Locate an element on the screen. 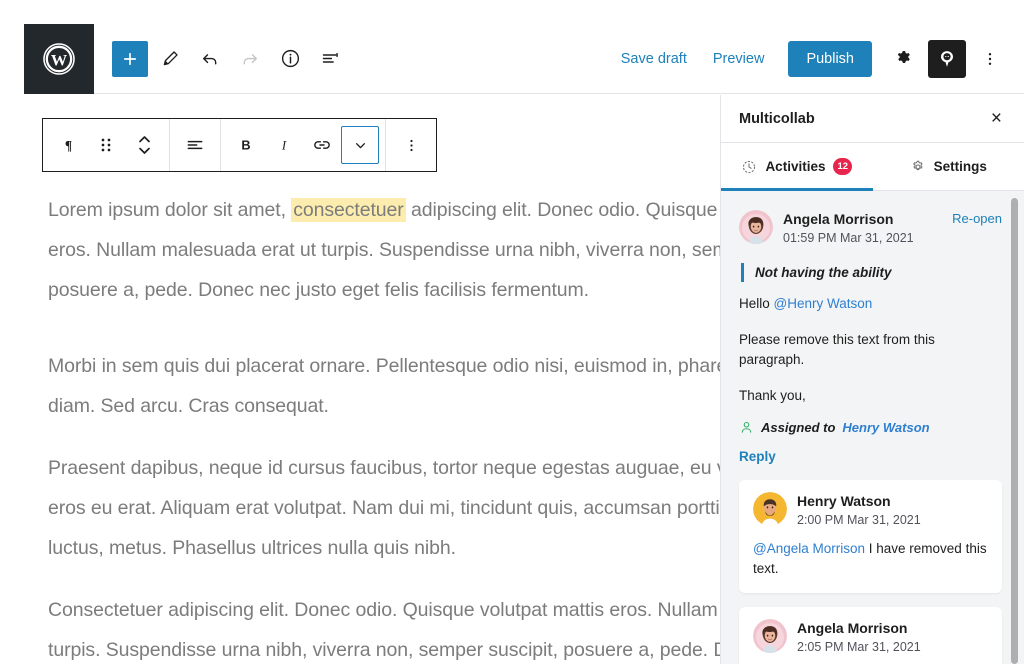 This screenshot has width=1024, height=664. details-button is located at coordinates (290, 59).